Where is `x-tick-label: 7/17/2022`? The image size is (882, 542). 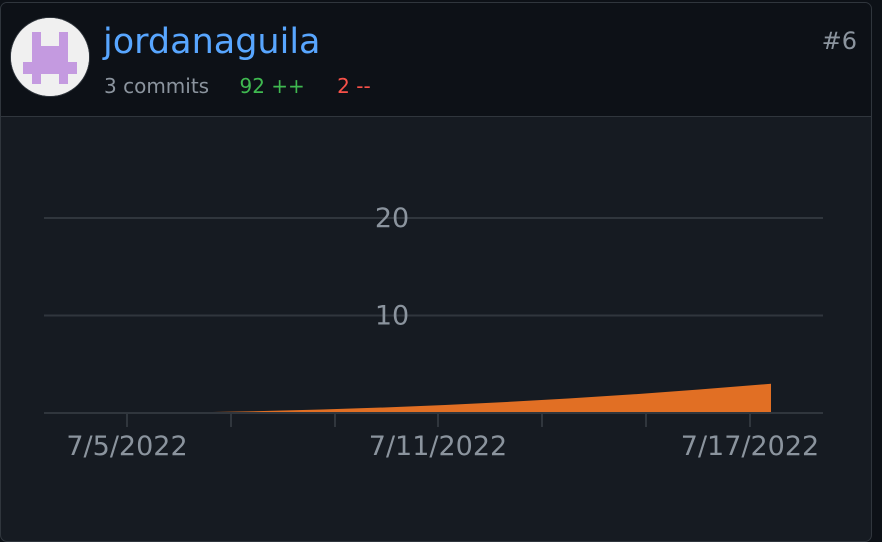
x-tick-label: 7/17/2022 is located at coordinates (750, 446).